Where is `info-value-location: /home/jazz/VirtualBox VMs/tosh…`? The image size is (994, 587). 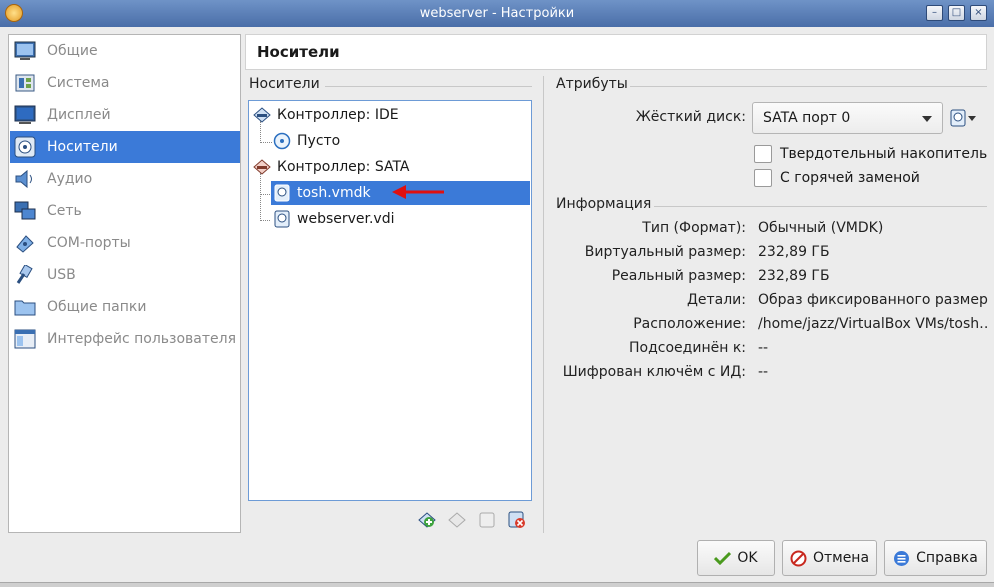
info-value-location: /home/jazz/VirtualBox VMs/tosh… is located at coordinates (873, 324).